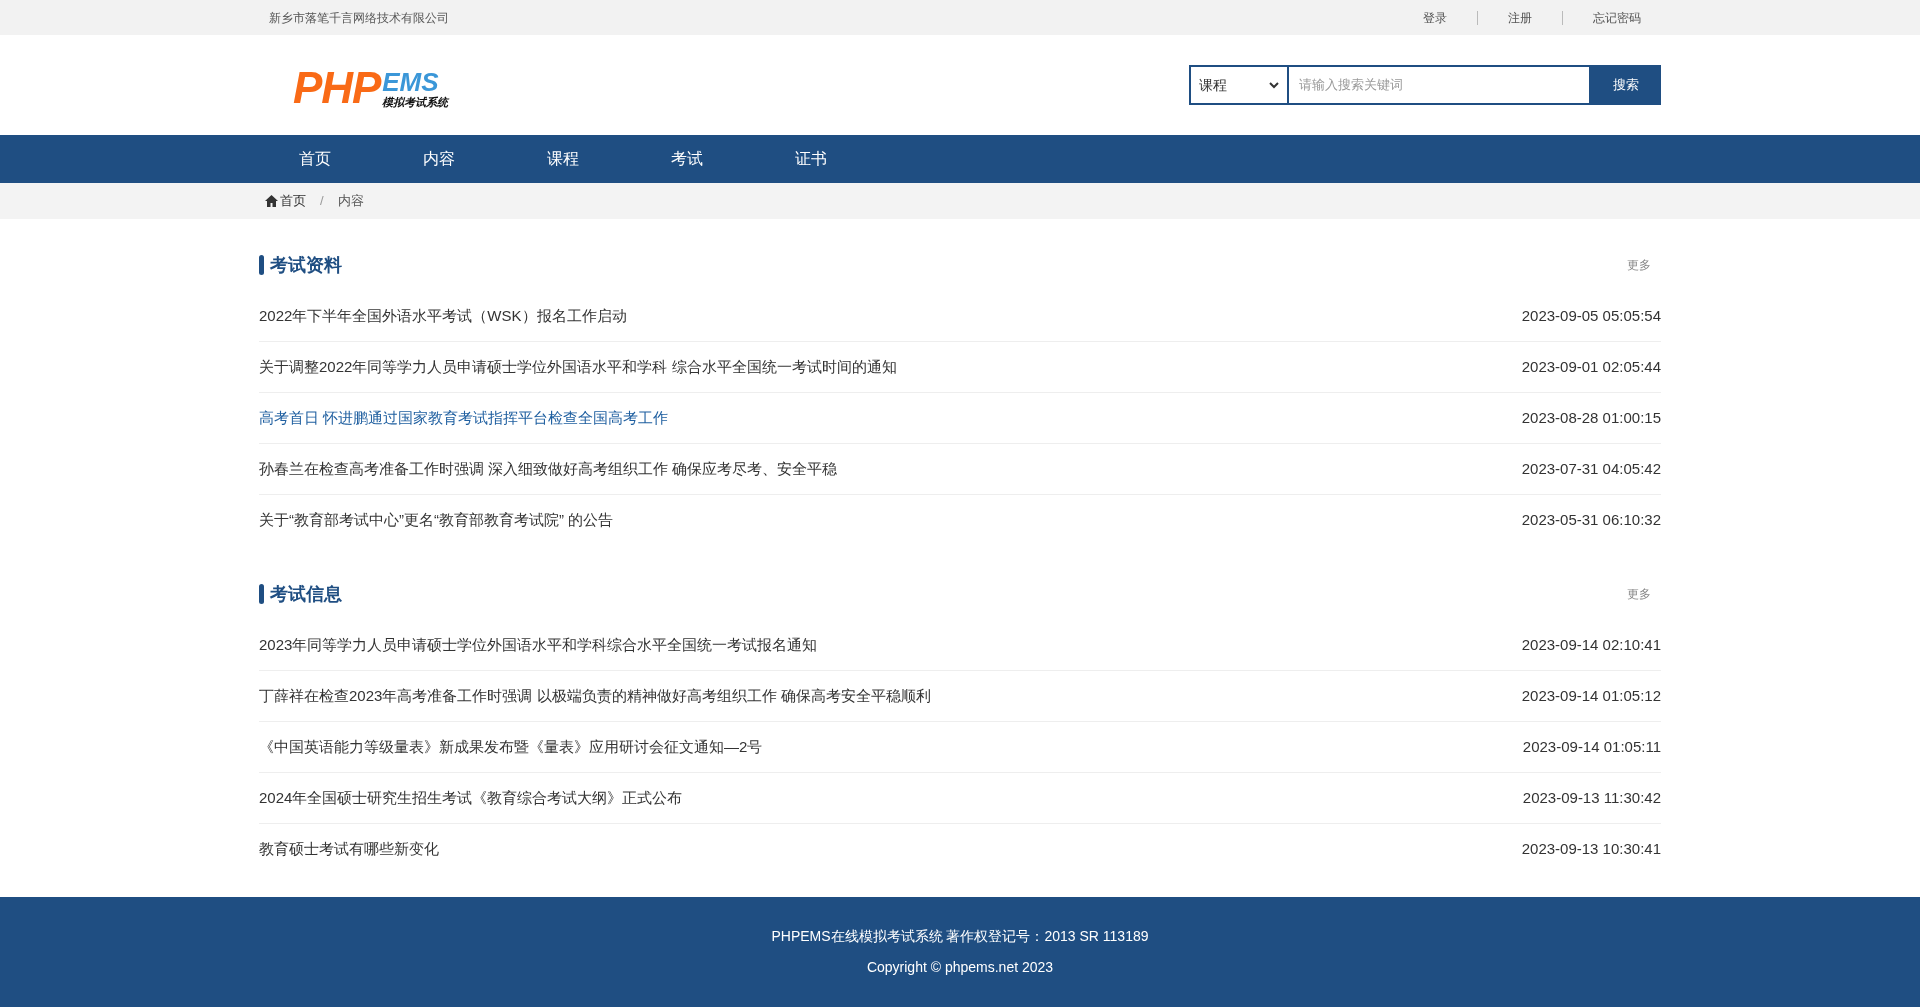 This screenshot has width=1920, height=1007. Describe the element at coordinates (271, 201) in the screenshot. I see `home-icon` at that location.